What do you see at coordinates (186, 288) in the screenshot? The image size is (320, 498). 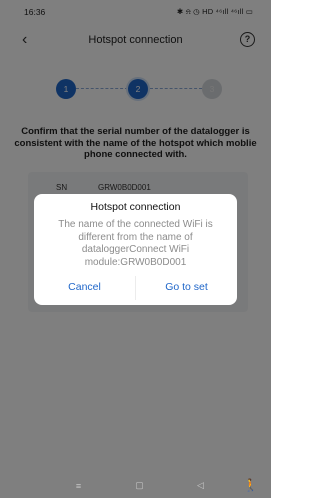 I see `go-to-set-button: Go to set` at bounding box center [186, 288].